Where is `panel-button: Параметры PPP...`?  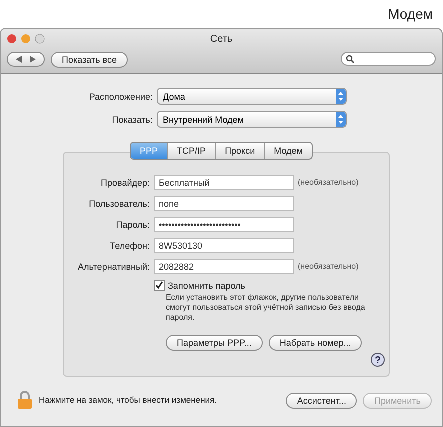 panel-button: Параметры PPP... is located at coordinates (214, 343).